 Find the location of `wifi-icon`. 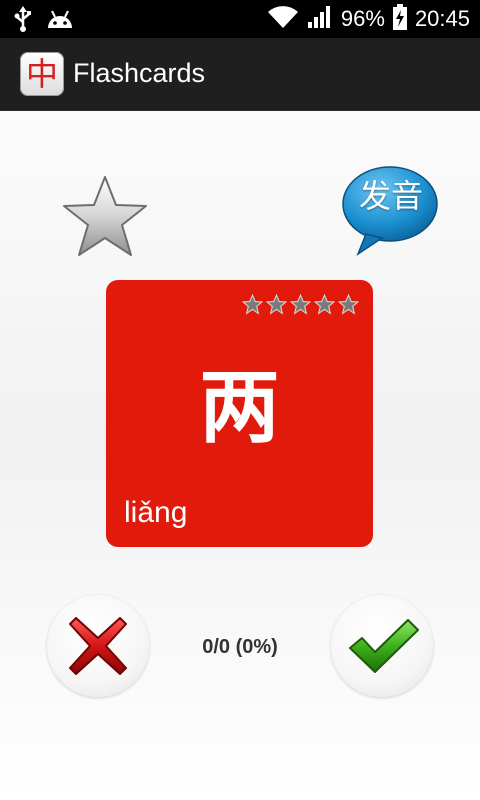

wifi-icon is located at coordinates (283, 19).